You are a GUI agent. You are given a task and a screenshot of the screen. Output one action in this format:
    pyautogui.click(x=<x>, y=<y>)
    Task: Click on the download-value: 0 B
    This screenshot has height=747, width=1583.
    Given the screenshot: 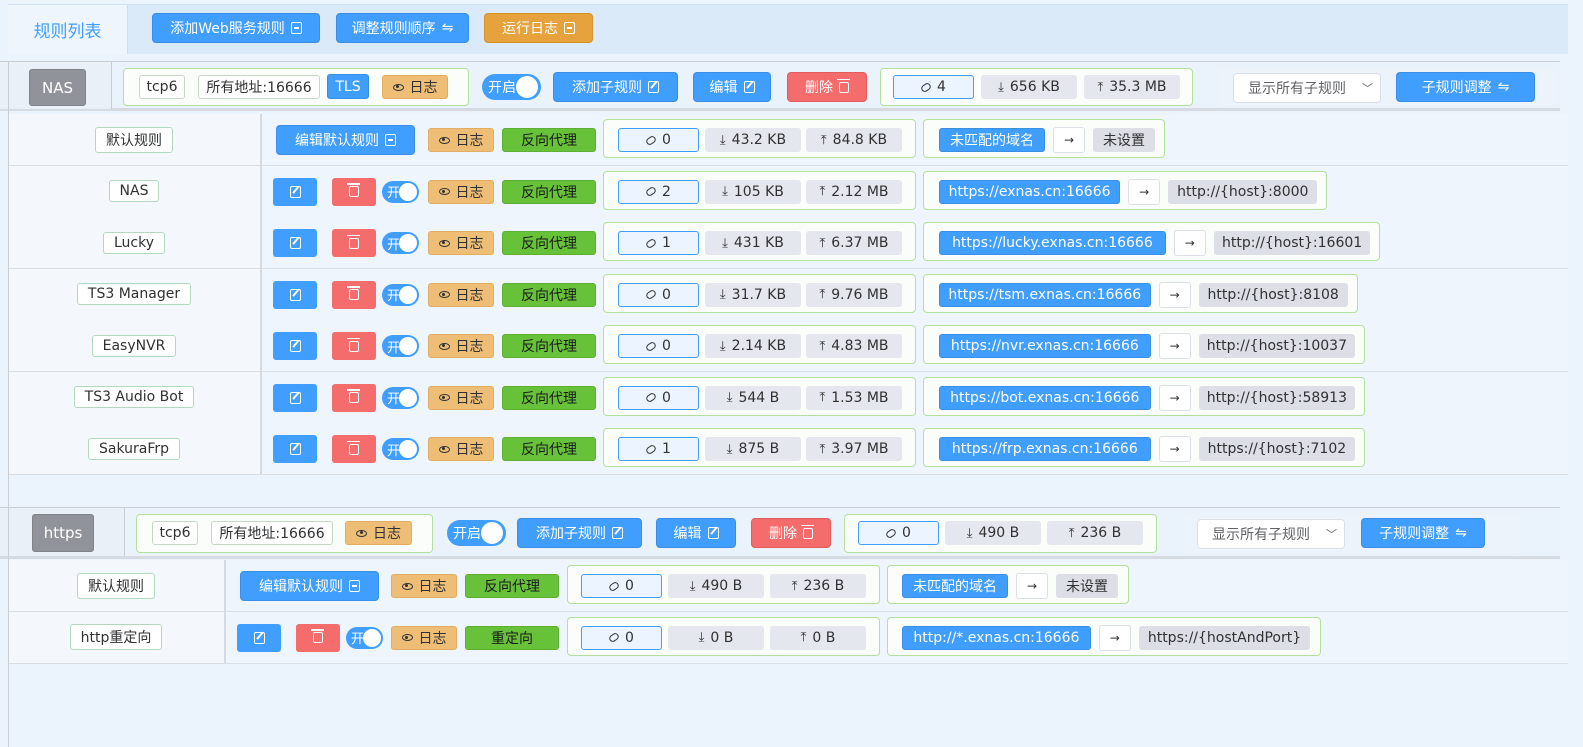 What is the action you would take?
    pyautogui.click(x=722, y=637)
    